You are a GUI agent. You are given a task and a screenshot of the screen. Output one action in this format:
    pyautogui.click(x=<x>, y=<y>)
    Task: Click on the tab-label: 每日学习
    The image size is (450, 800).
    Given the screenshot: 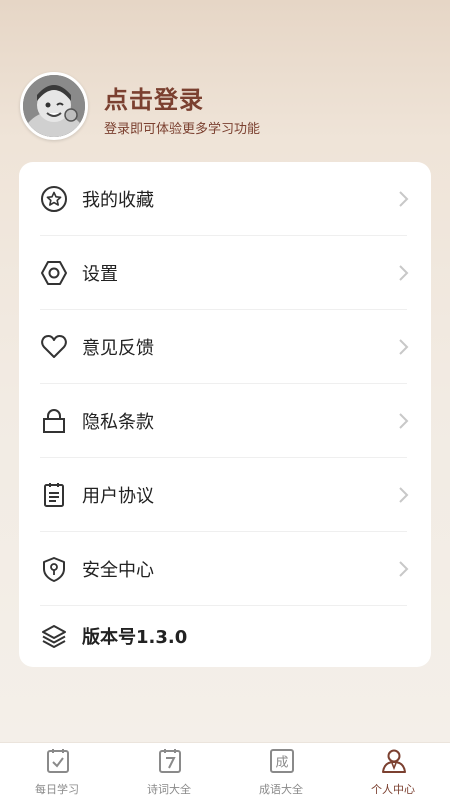 What is the action you would take?
    pyautogui.click(x=57, y=789)
    